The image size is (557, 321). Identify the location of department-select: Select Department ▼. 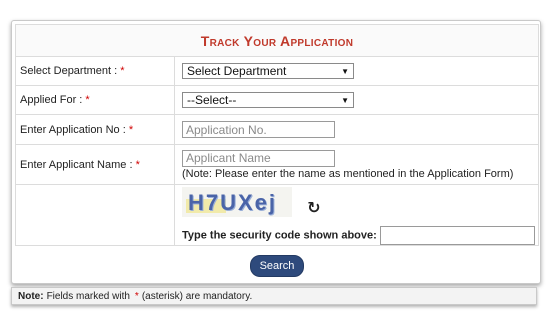
(268, 71).